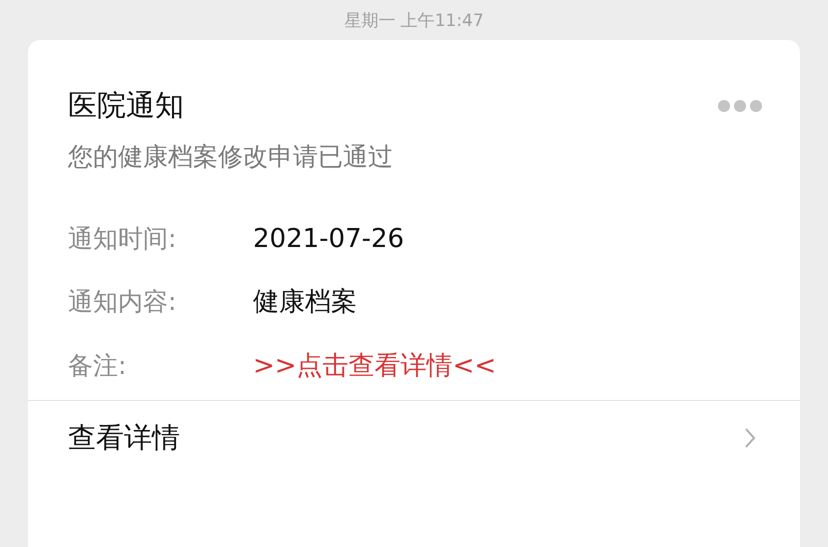  What do you see at coordinates (414, 21) in the screenshot?
I see `message-time: 星期一 上午11:47` at bounding box center [414, 21].